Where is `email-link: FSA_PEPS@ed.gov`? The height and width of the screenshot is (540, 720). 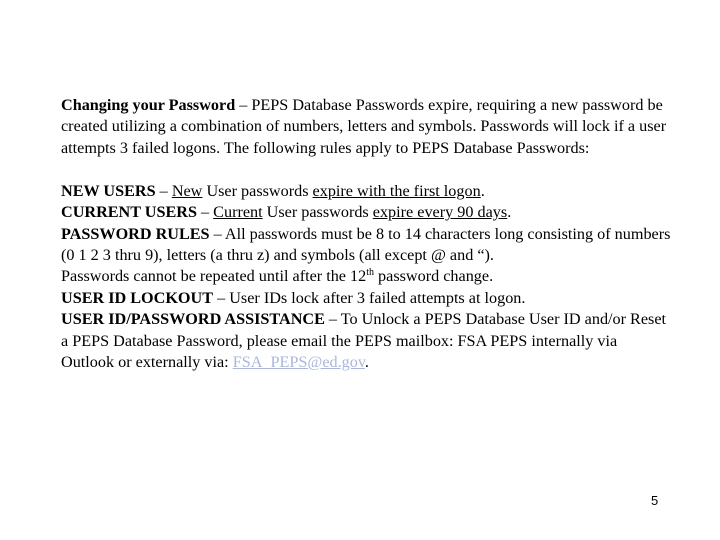
email-link: FSA_PEPS@ed.gov is located at coordinates (299, 362).